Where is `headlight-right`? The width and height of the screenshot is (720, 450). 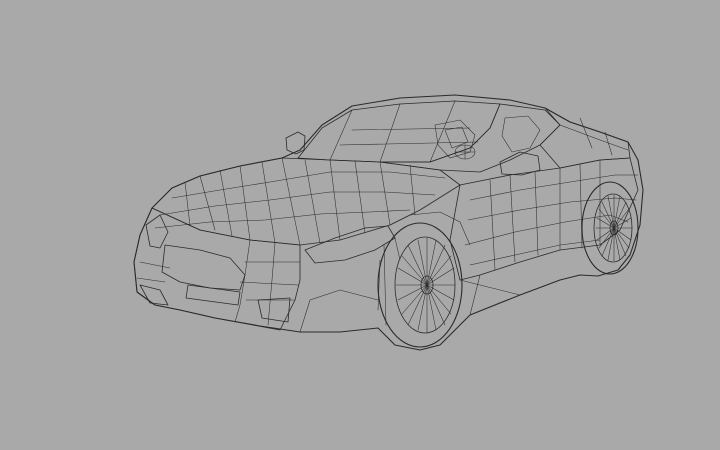 headlight-right is located at coordinates (350, 244).